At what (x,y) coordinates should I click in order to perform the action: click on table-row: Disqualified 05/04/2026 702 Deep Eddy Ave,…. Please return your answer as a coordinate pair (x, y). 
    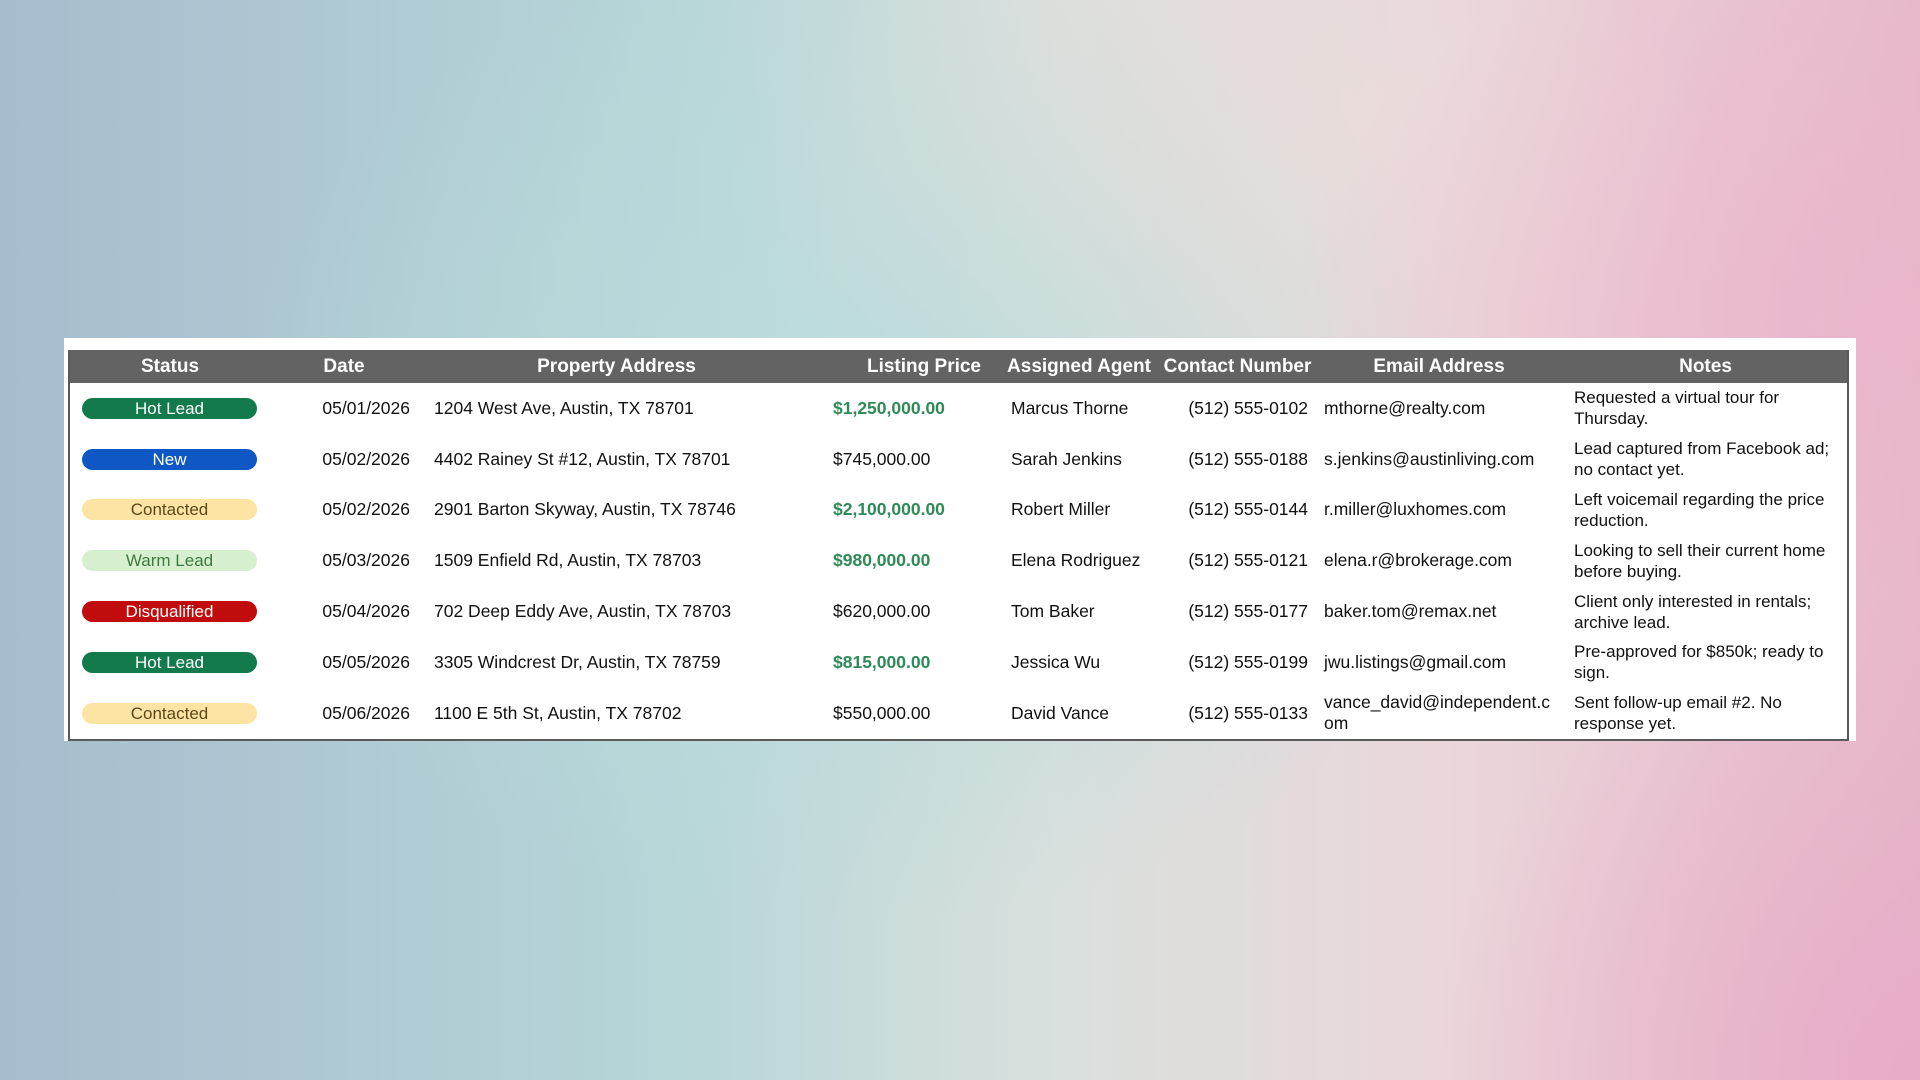
    Looking at the image, I should click on (958, 611).